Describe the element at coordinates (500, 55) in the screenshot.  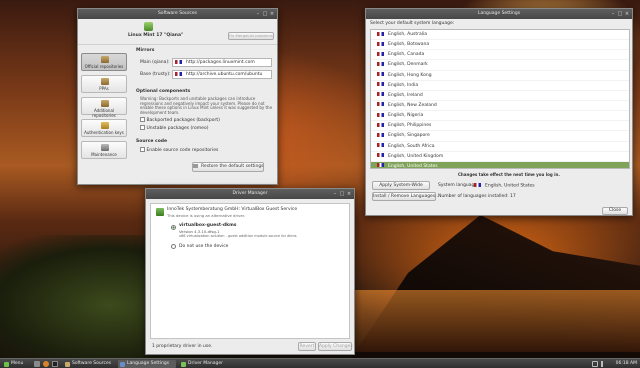
I see `language-row: English, Canada` at that location.